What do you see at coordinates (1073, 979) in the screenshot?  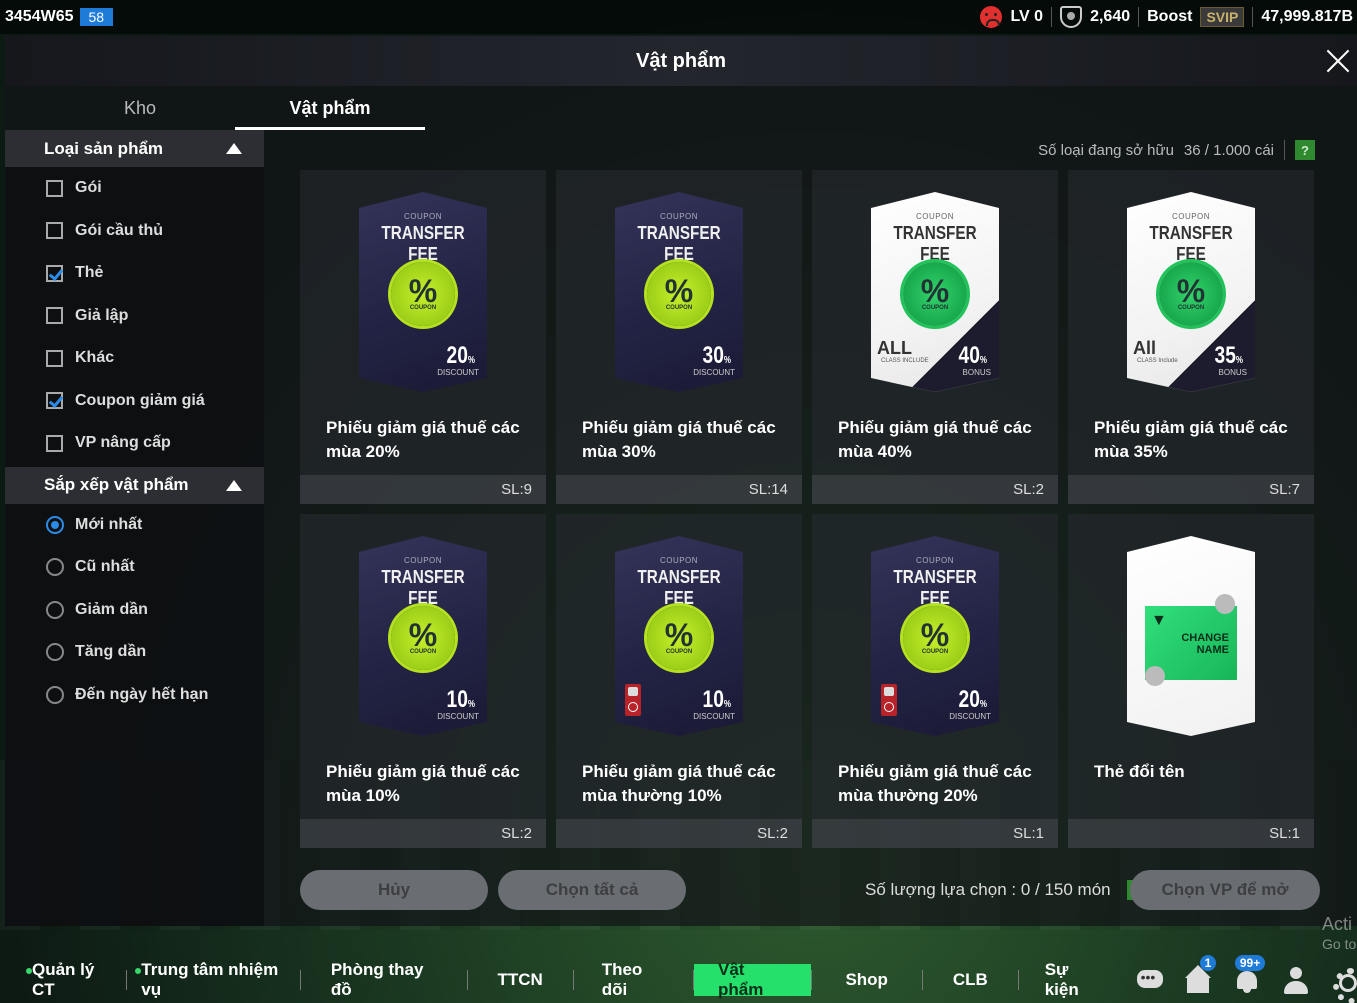 I see `nav-su-kien: Sự kiện` at bounding box center [1073, 979].